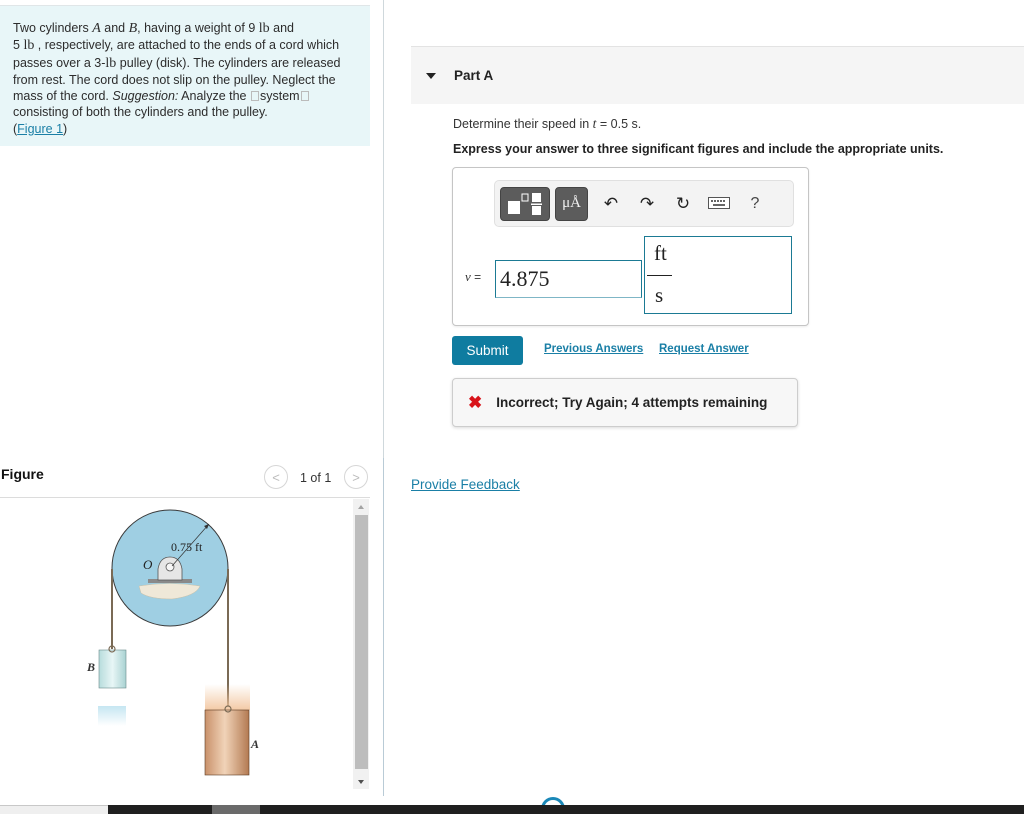 This screenshot has height=814, width=1024. I want to click on pin, so click(170, 567).